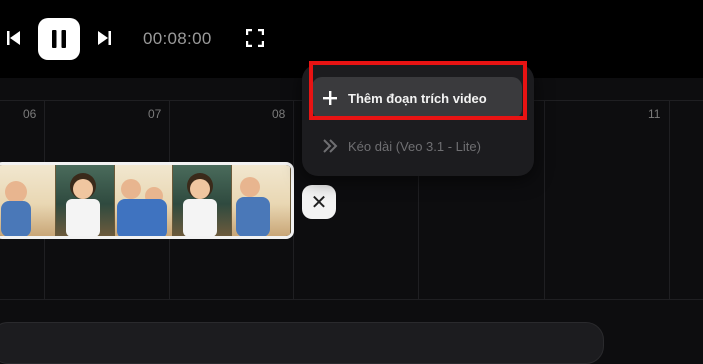  I want to click on double-chevron-right-icon, so click(330, 146).